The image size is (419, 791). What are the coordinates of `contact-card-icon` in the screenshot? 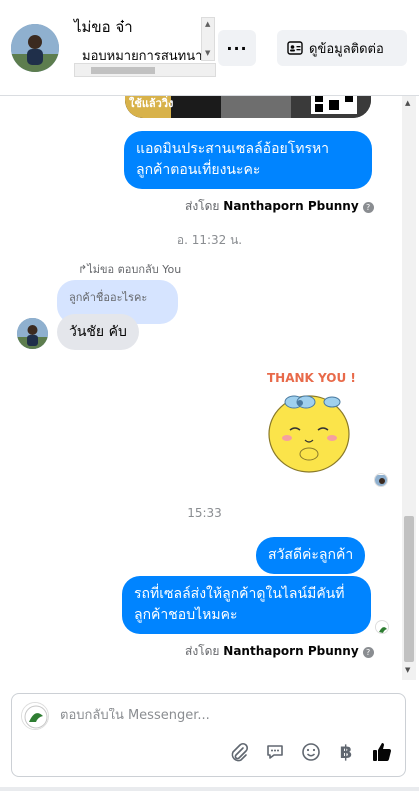 It's located at (295, 48).